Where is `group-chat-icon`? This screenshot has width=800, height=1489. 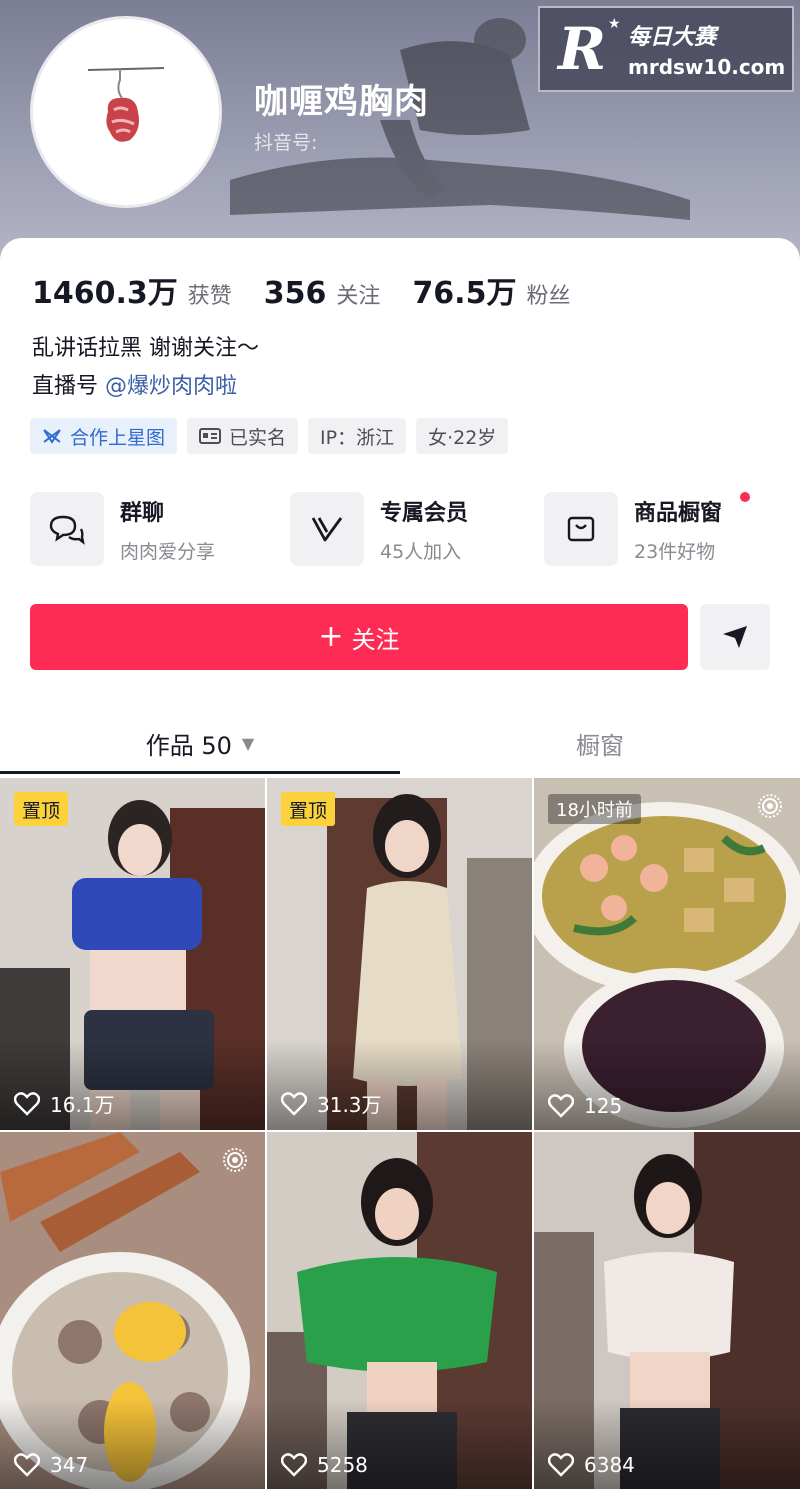
group-chat-icon is located at coordinates (67, 529).